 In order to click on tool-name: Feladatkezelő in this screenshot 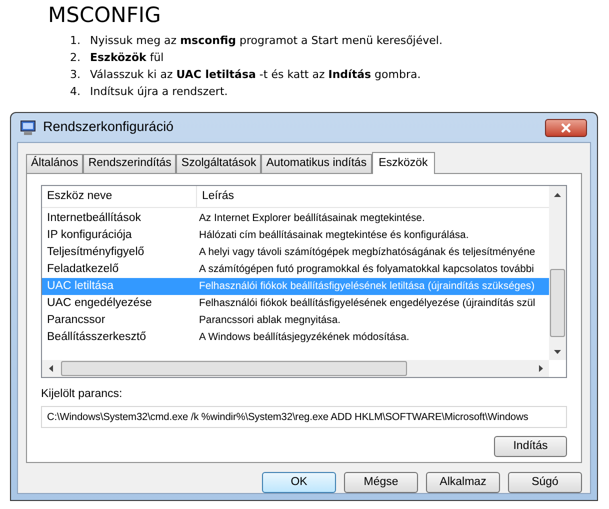, I will do `click(83, 269)`.